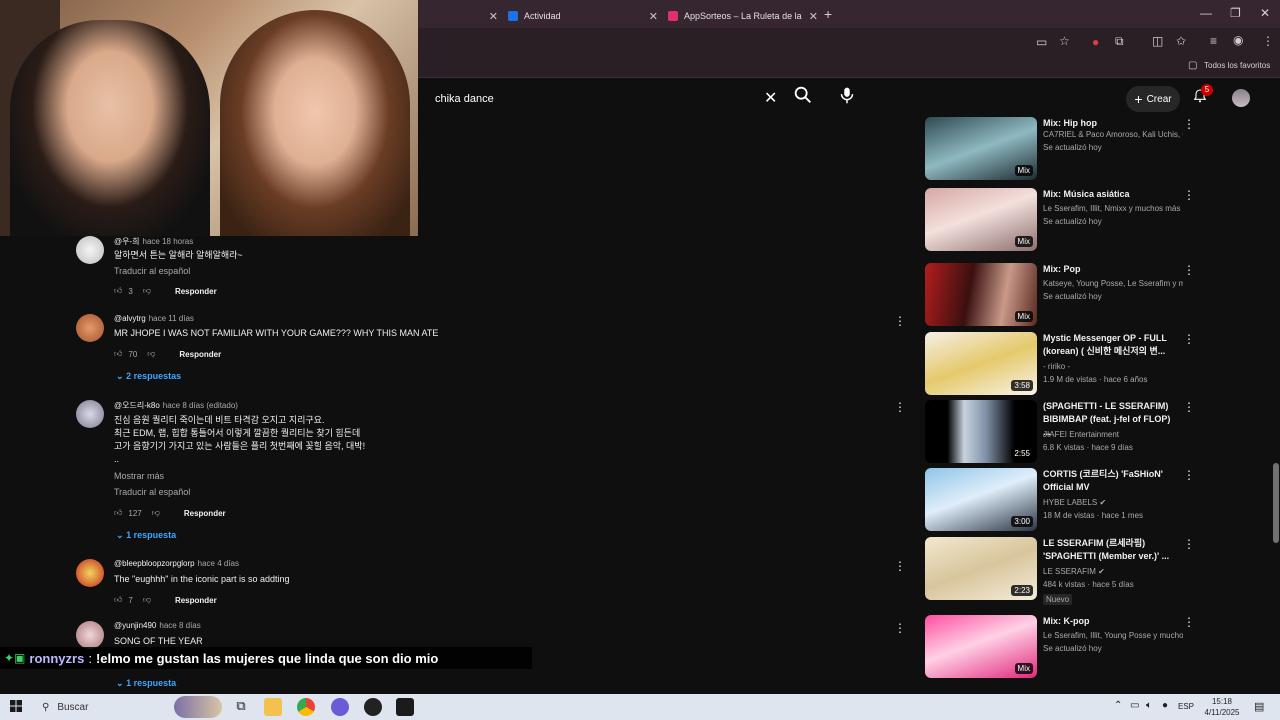 This screenshot has height=720, width=1280. Describe the element at coordinates (168, 241) in the screenshot. I see `comment-time: hace 18 horas` at that location.